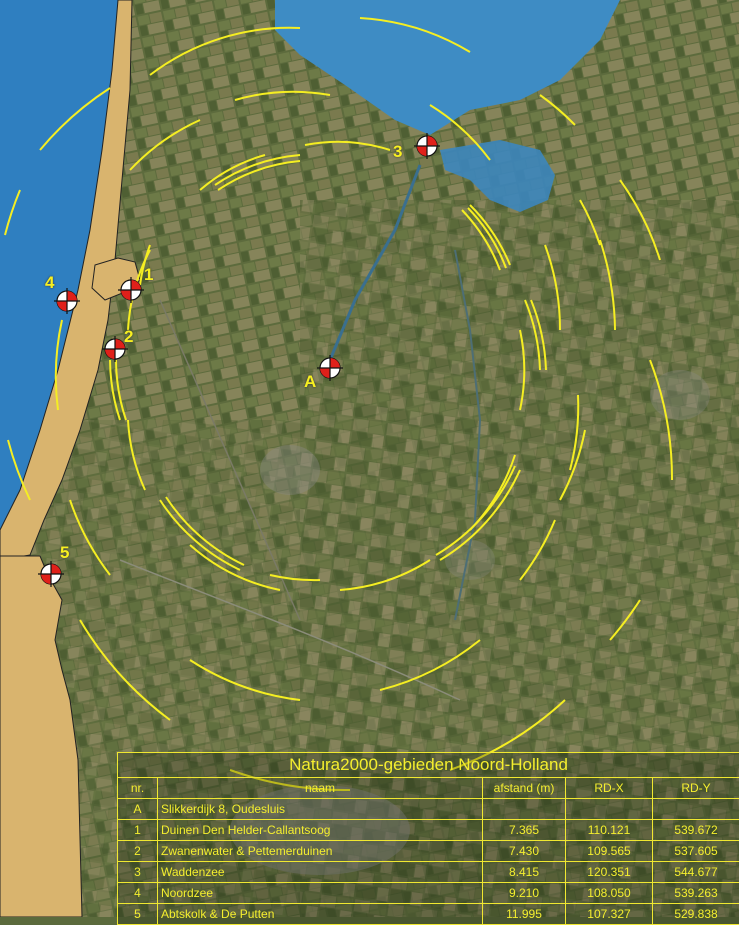 Image resolution: width=739 pixels, height=925 pixels. I want to click on cell-rdx: 108.050, so click(609, 893).